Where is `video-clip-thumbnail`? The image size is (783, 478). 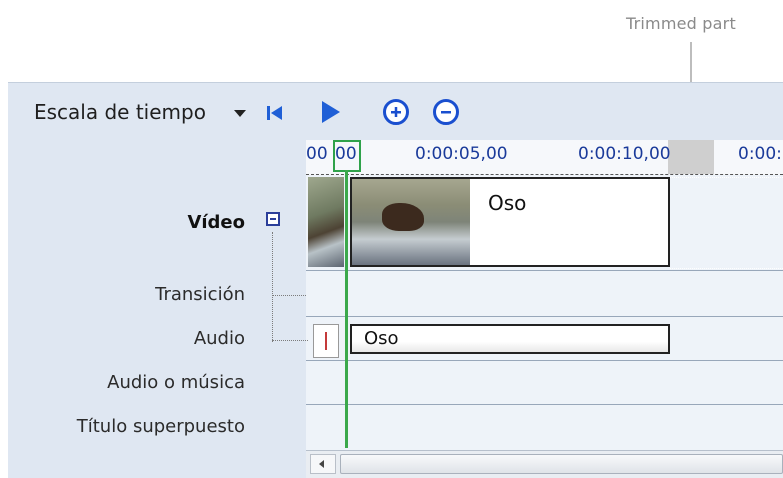 video-clip-thumbnail is located at coordinates (411, 222).